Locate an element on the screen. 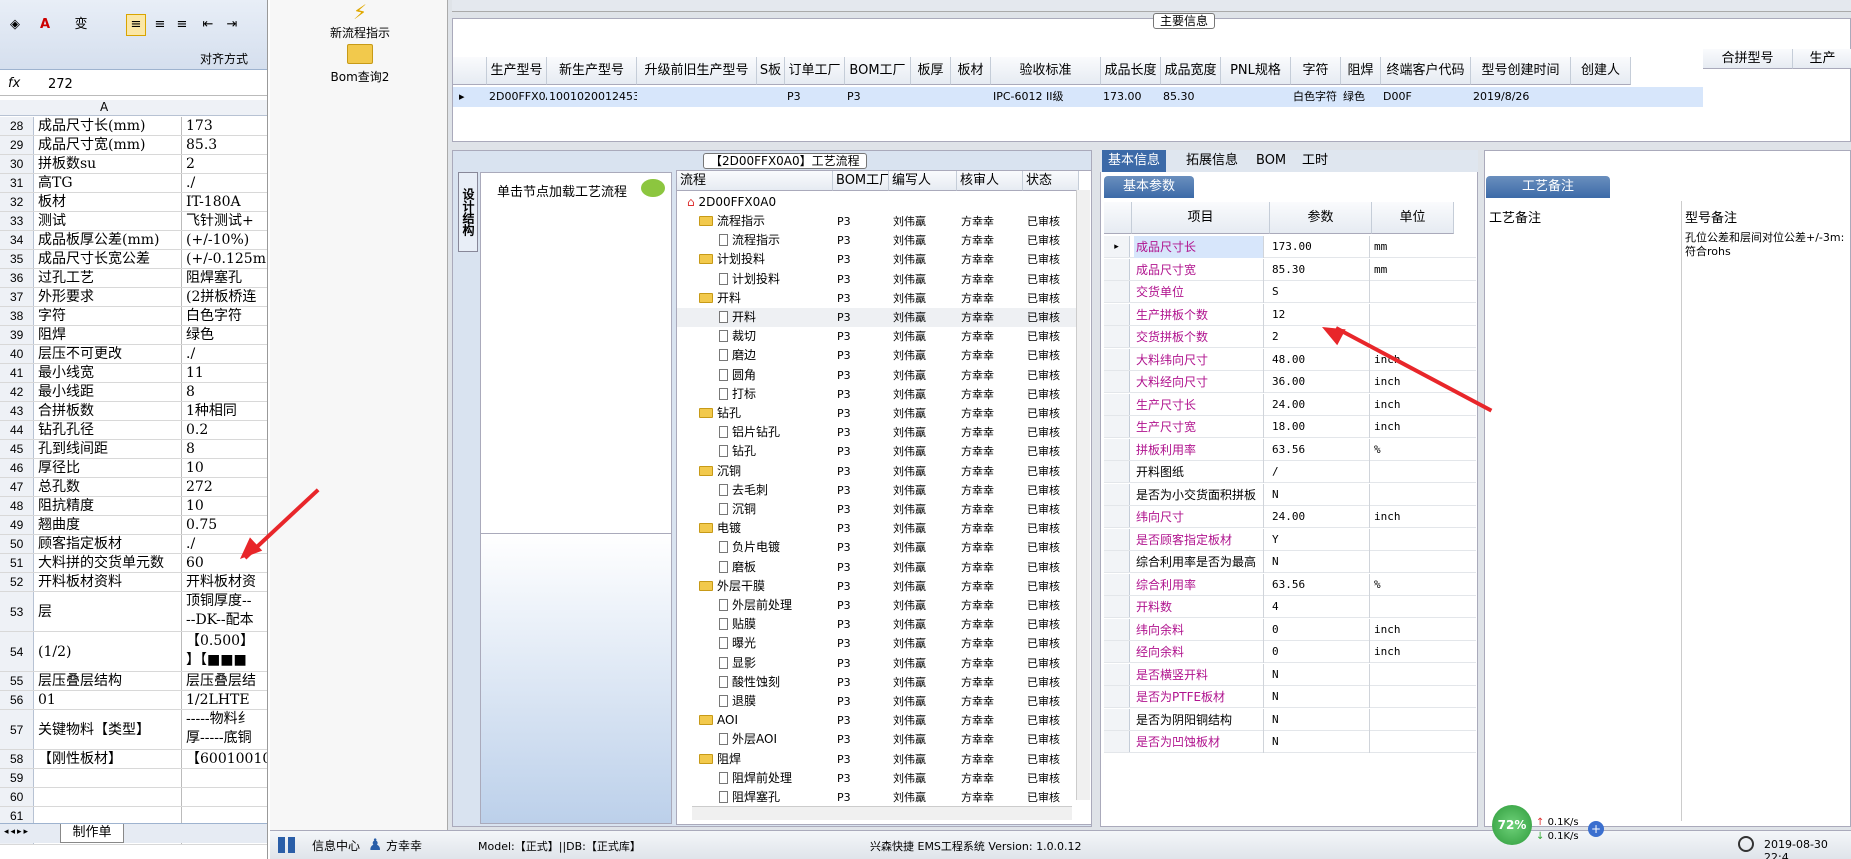 The width and height of the screenshot is (1851, 859). excel-row: 55 层压叠层结构 层压叠层结 is located at coordinates (133, 681).